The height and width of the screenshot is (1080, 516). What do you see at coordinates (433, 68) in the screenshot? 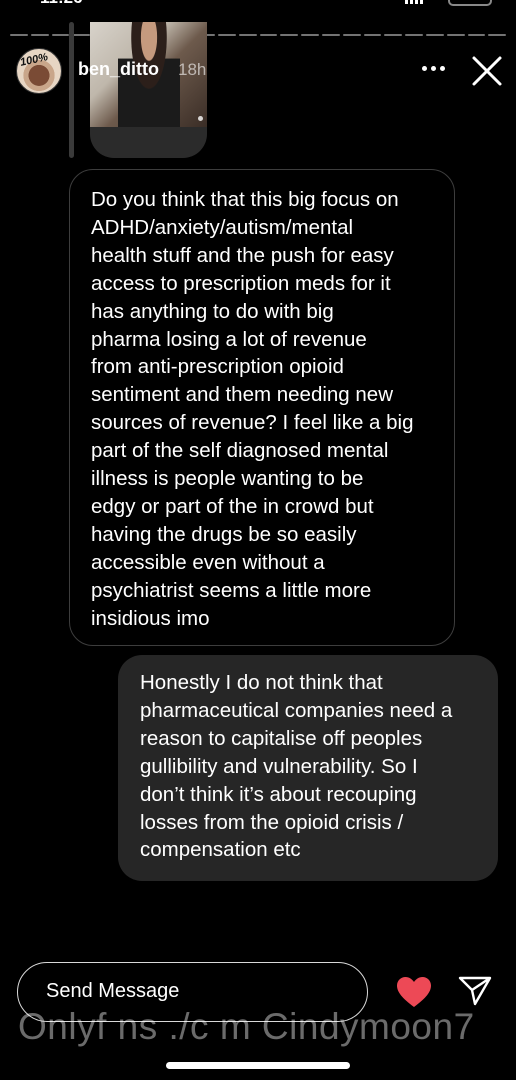
I see `more-options-icon` at bounding box center [433, 68].